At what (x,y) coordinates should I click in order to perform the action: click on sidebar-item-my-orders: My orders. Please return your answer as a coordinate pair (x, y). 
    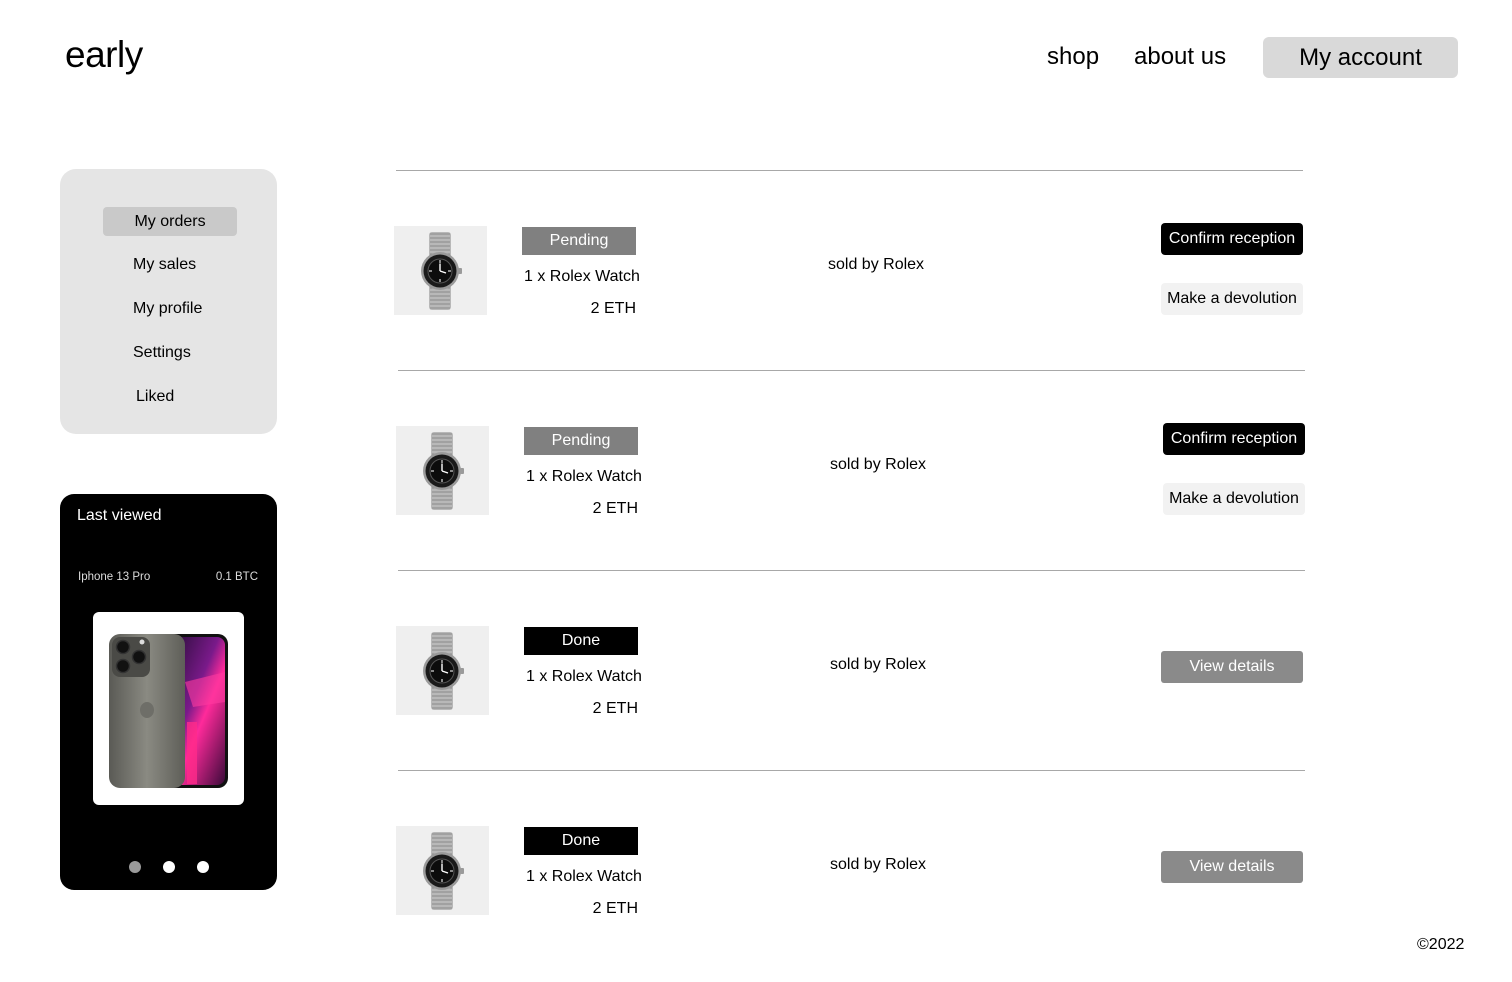
    Looking at the image, I should click on (170, 221).